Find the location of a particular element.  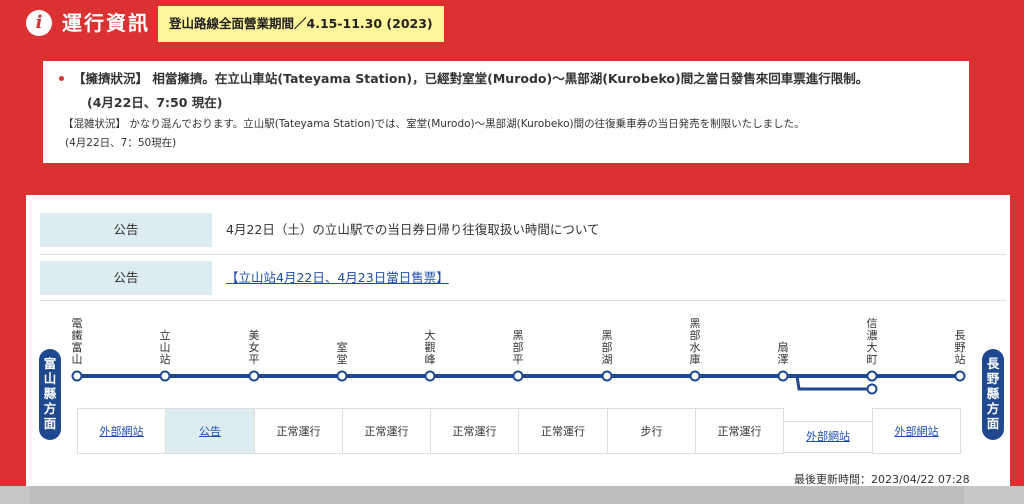

station-name: 扇澤 is located at coordinates (783, 353).